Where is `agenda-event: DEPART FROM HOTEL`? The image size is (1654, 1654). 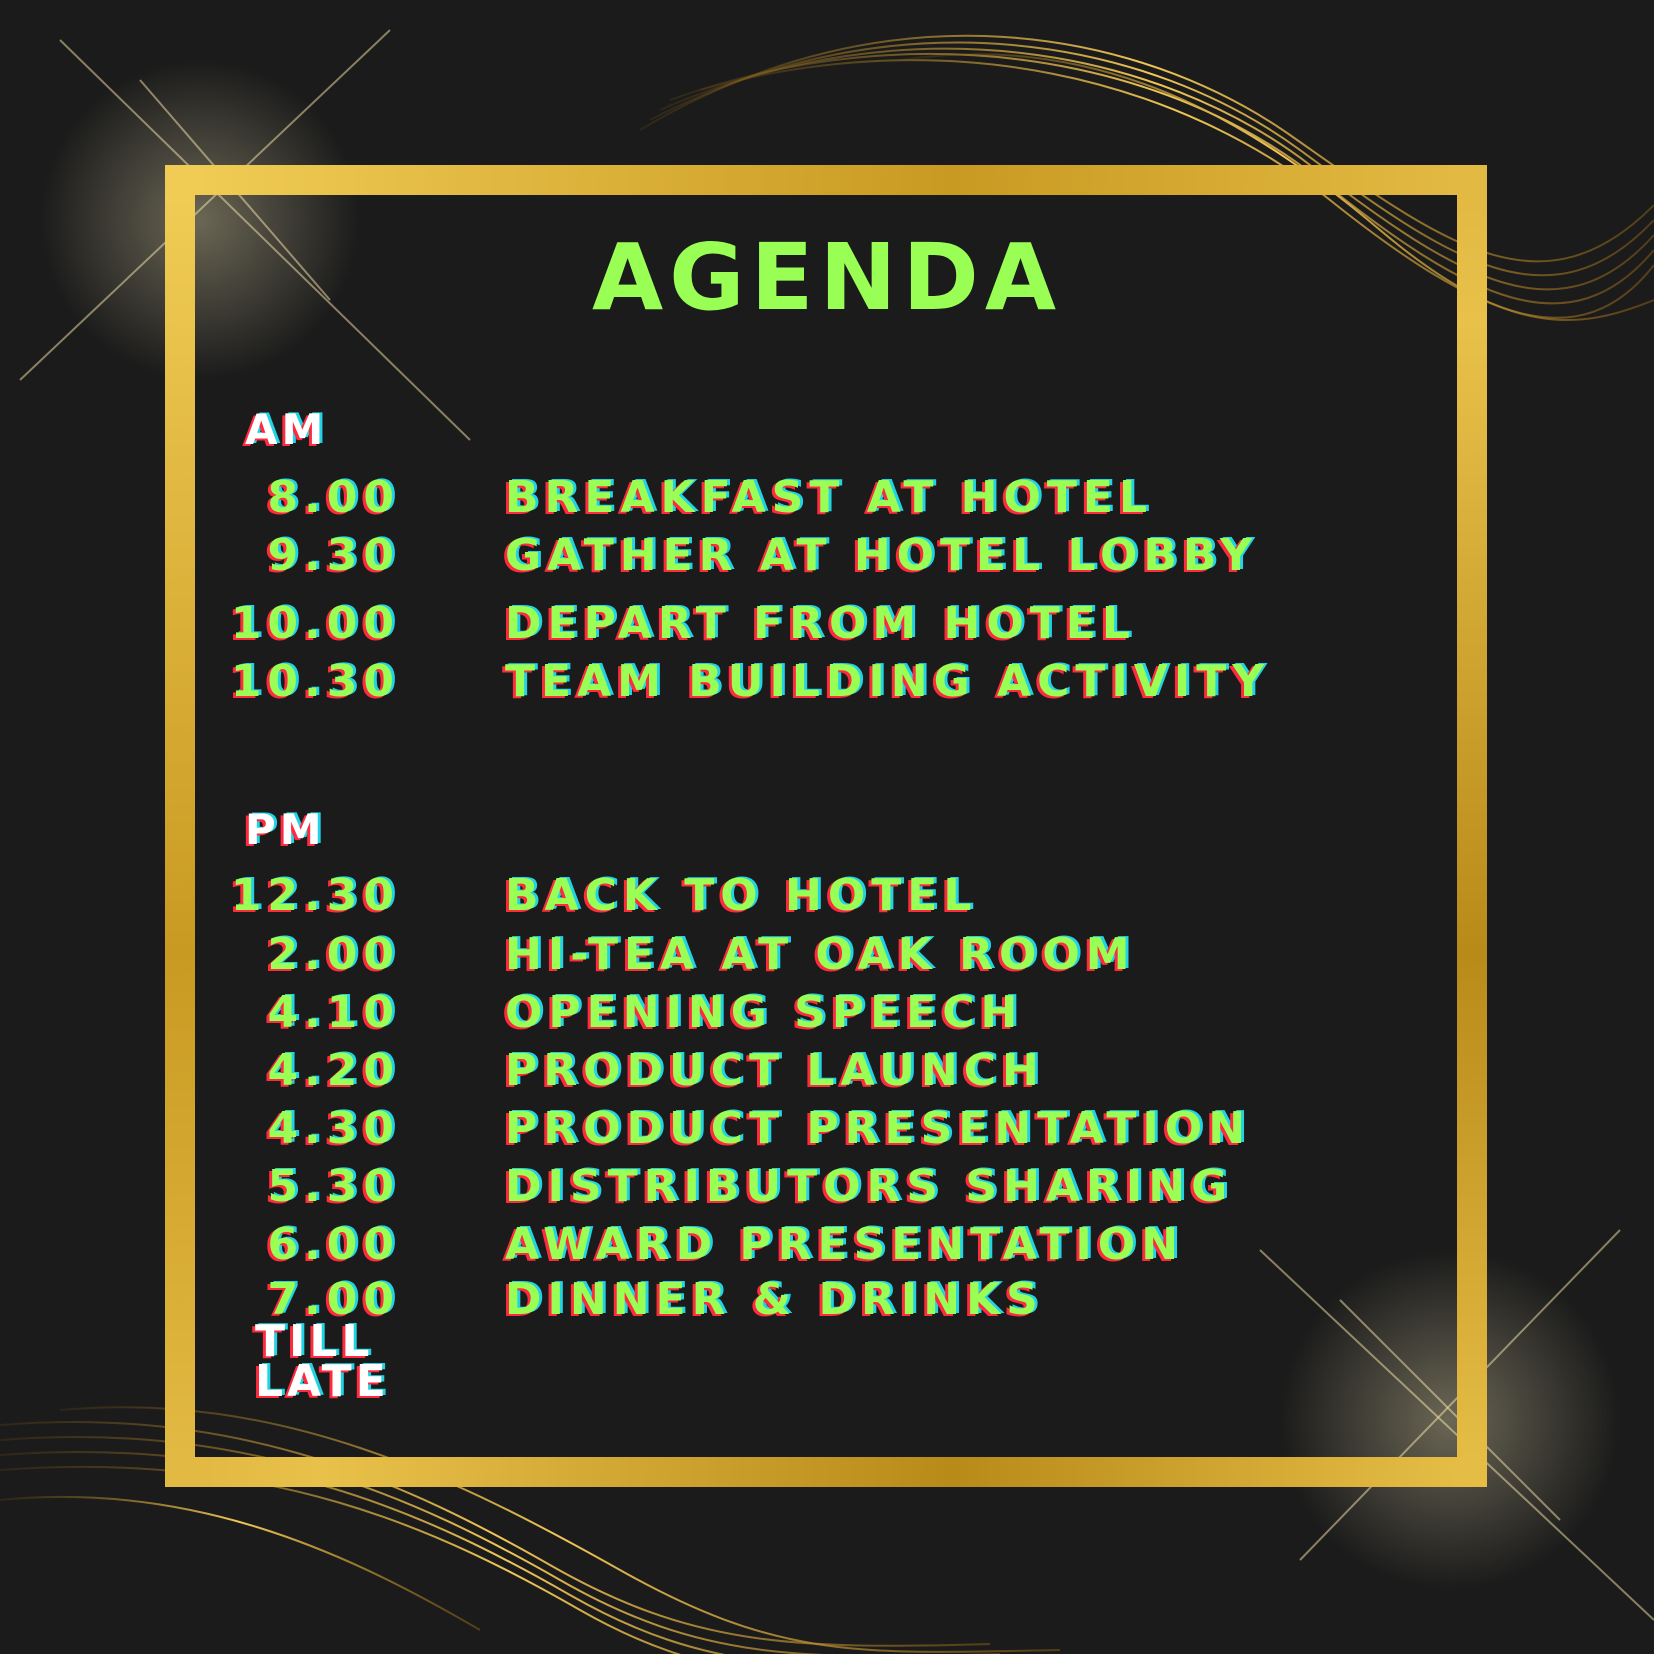
agenda-event: DEPART FROM HOTEL is located at coordinates (820, 623).